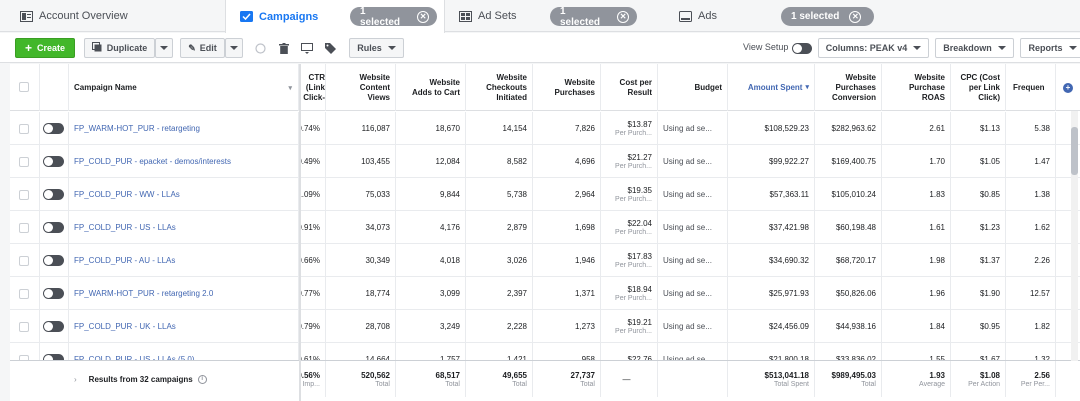 The height and width of the screenshot is (401, 1080). Describe the element at coordinates (300, 232) in the screenshot. I see `frozen-column-divider` at that location.